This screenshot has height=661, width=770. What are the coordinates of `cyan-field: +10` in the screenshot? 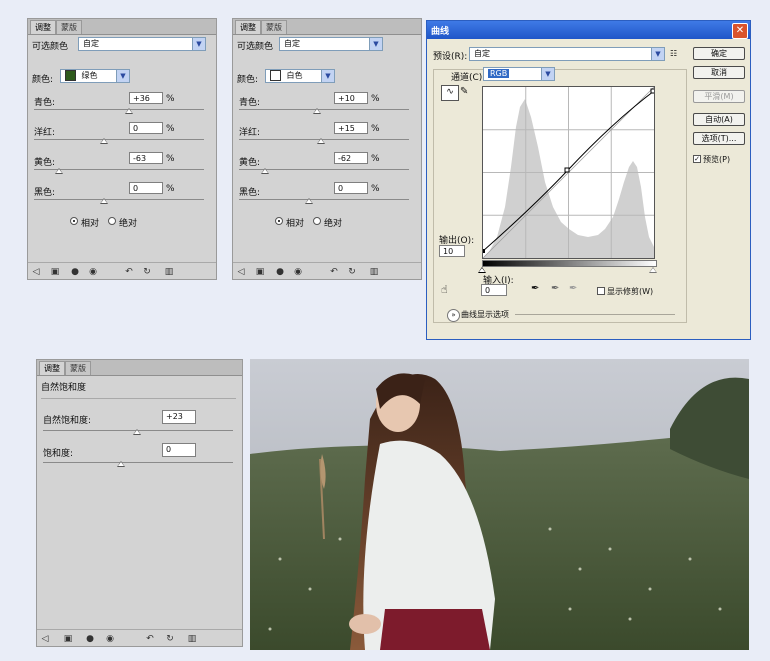 It's located at (351, 98).